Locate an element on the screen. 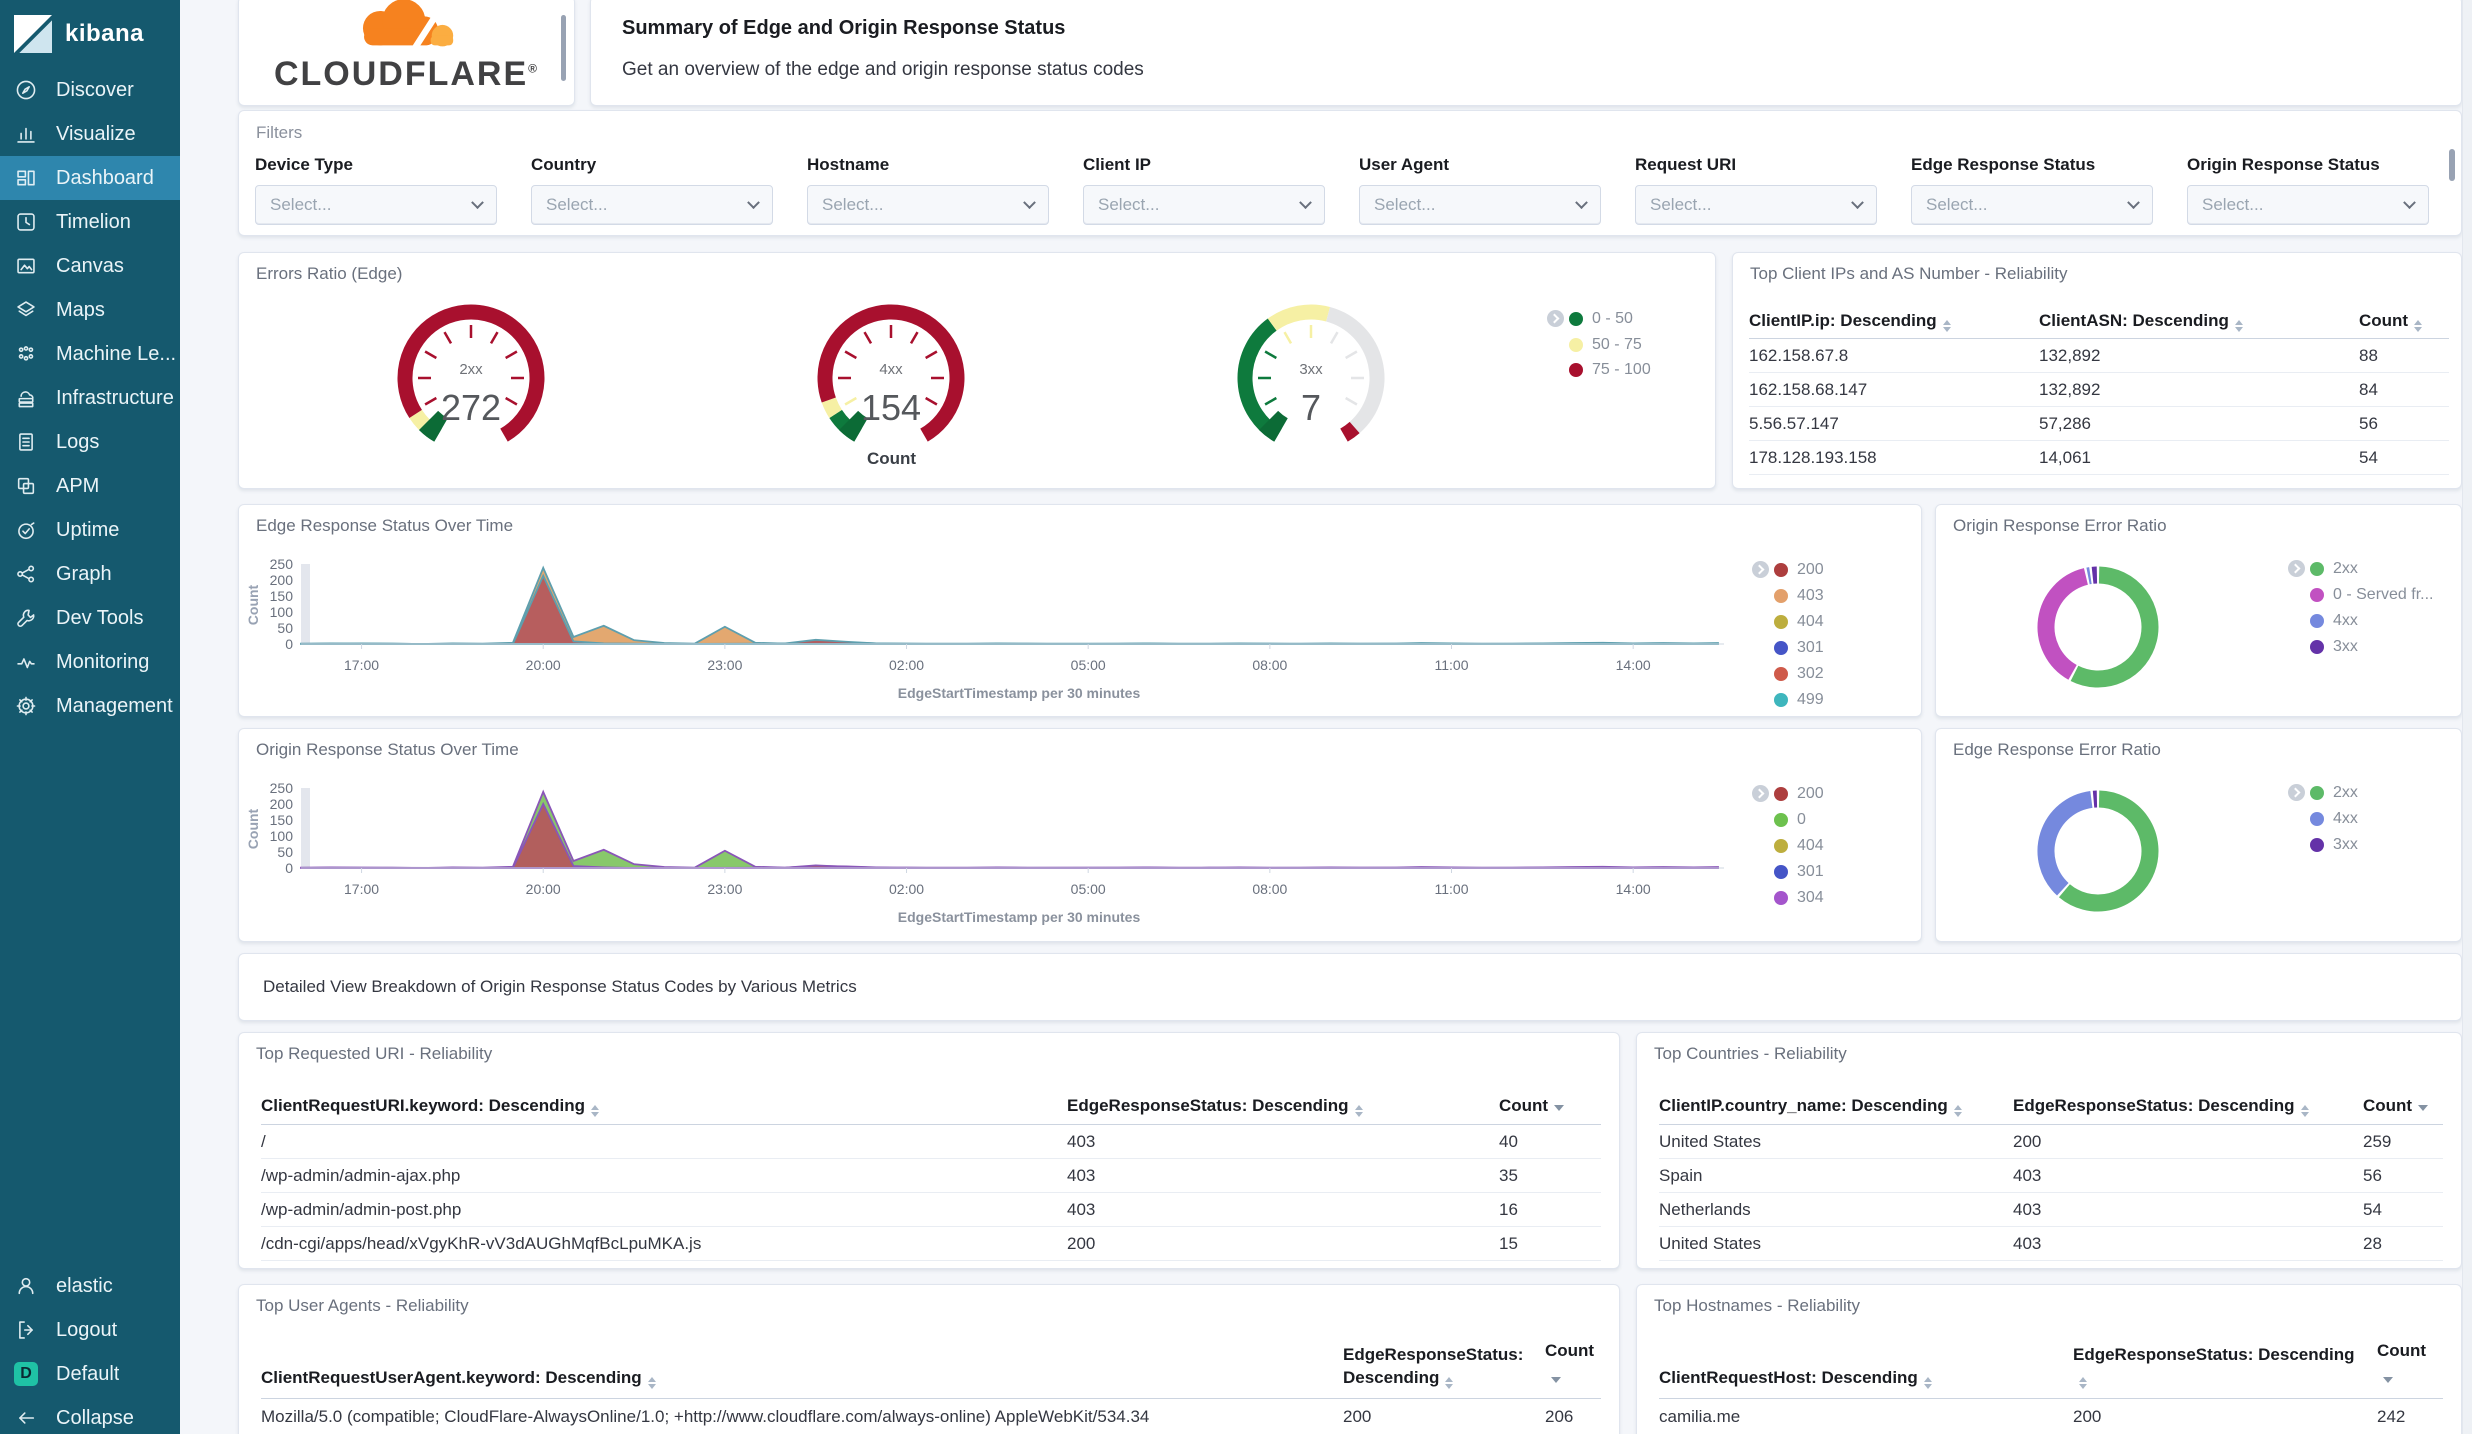 The image size is (2472, 1434). kibana-home-link: kibana is located at coordinates (90, 34).